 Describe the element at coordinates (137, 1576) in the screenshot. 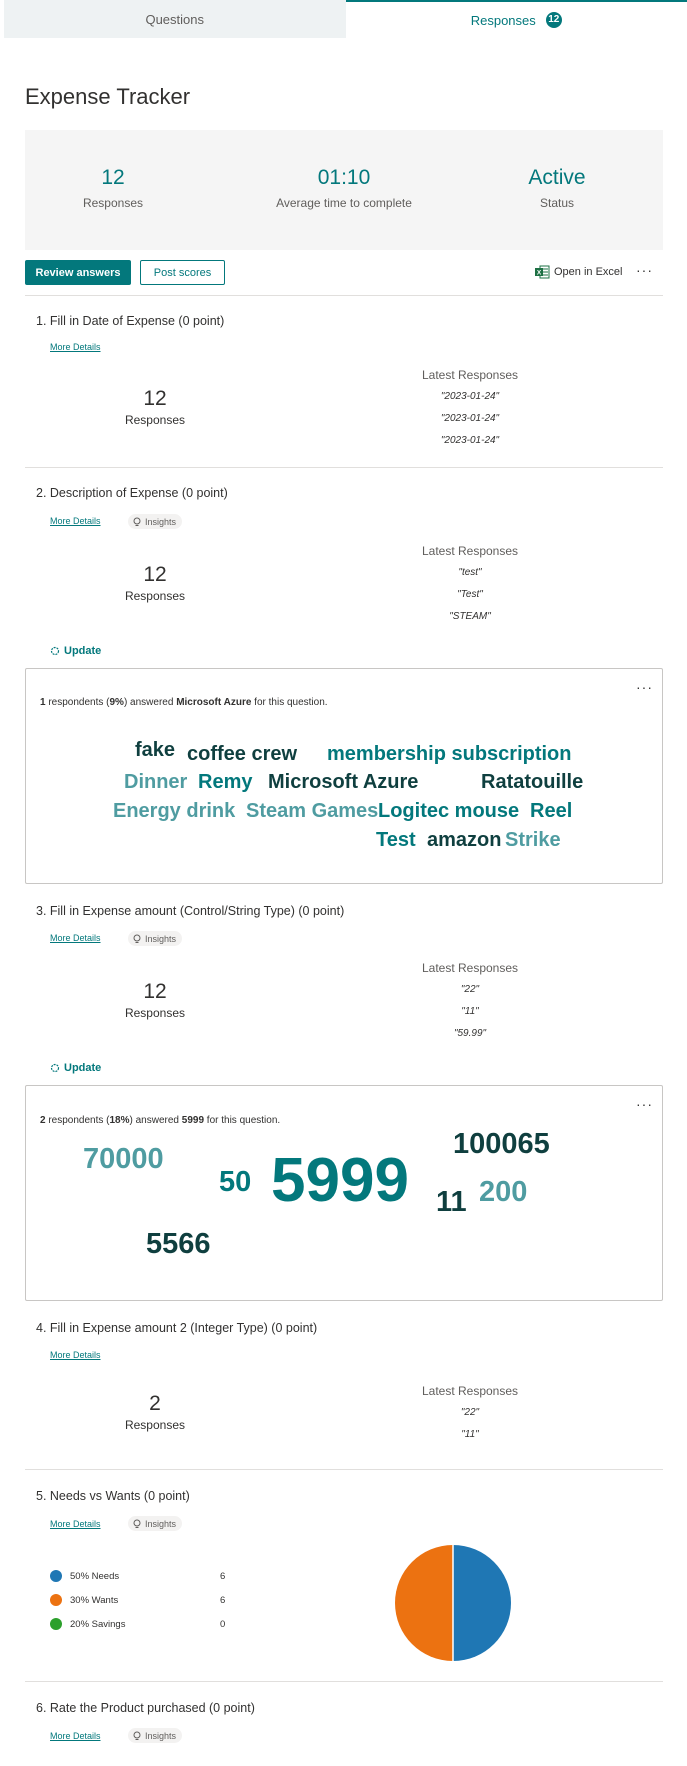

I see `legend-item: 50% Needs 6` at that location.